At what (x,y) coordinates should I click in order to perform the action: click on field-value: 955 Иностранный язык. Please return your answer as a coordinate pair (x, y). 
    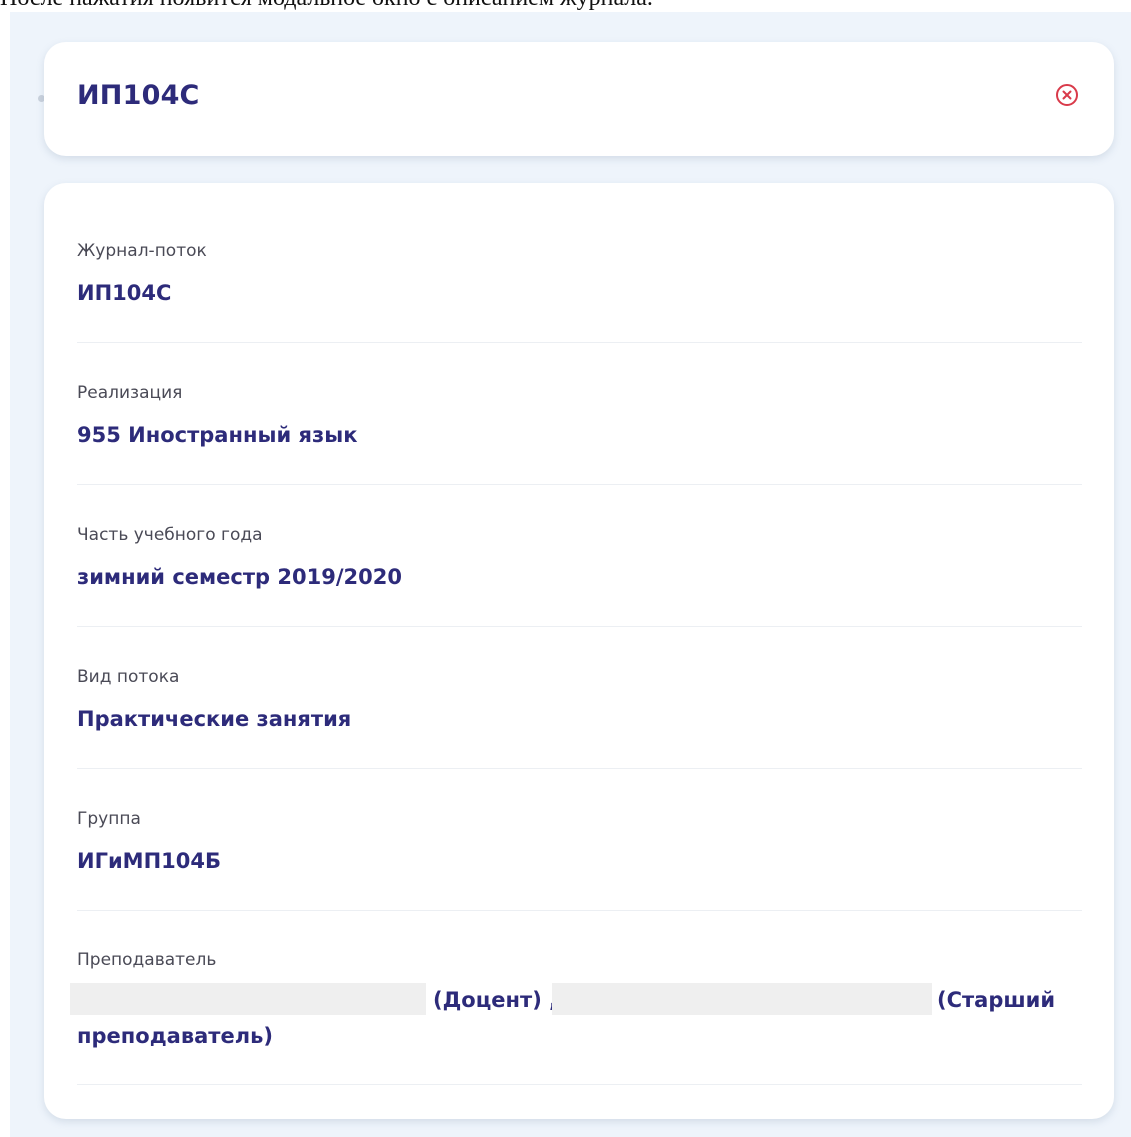
    Looking at the image, I should click on (217, 435).